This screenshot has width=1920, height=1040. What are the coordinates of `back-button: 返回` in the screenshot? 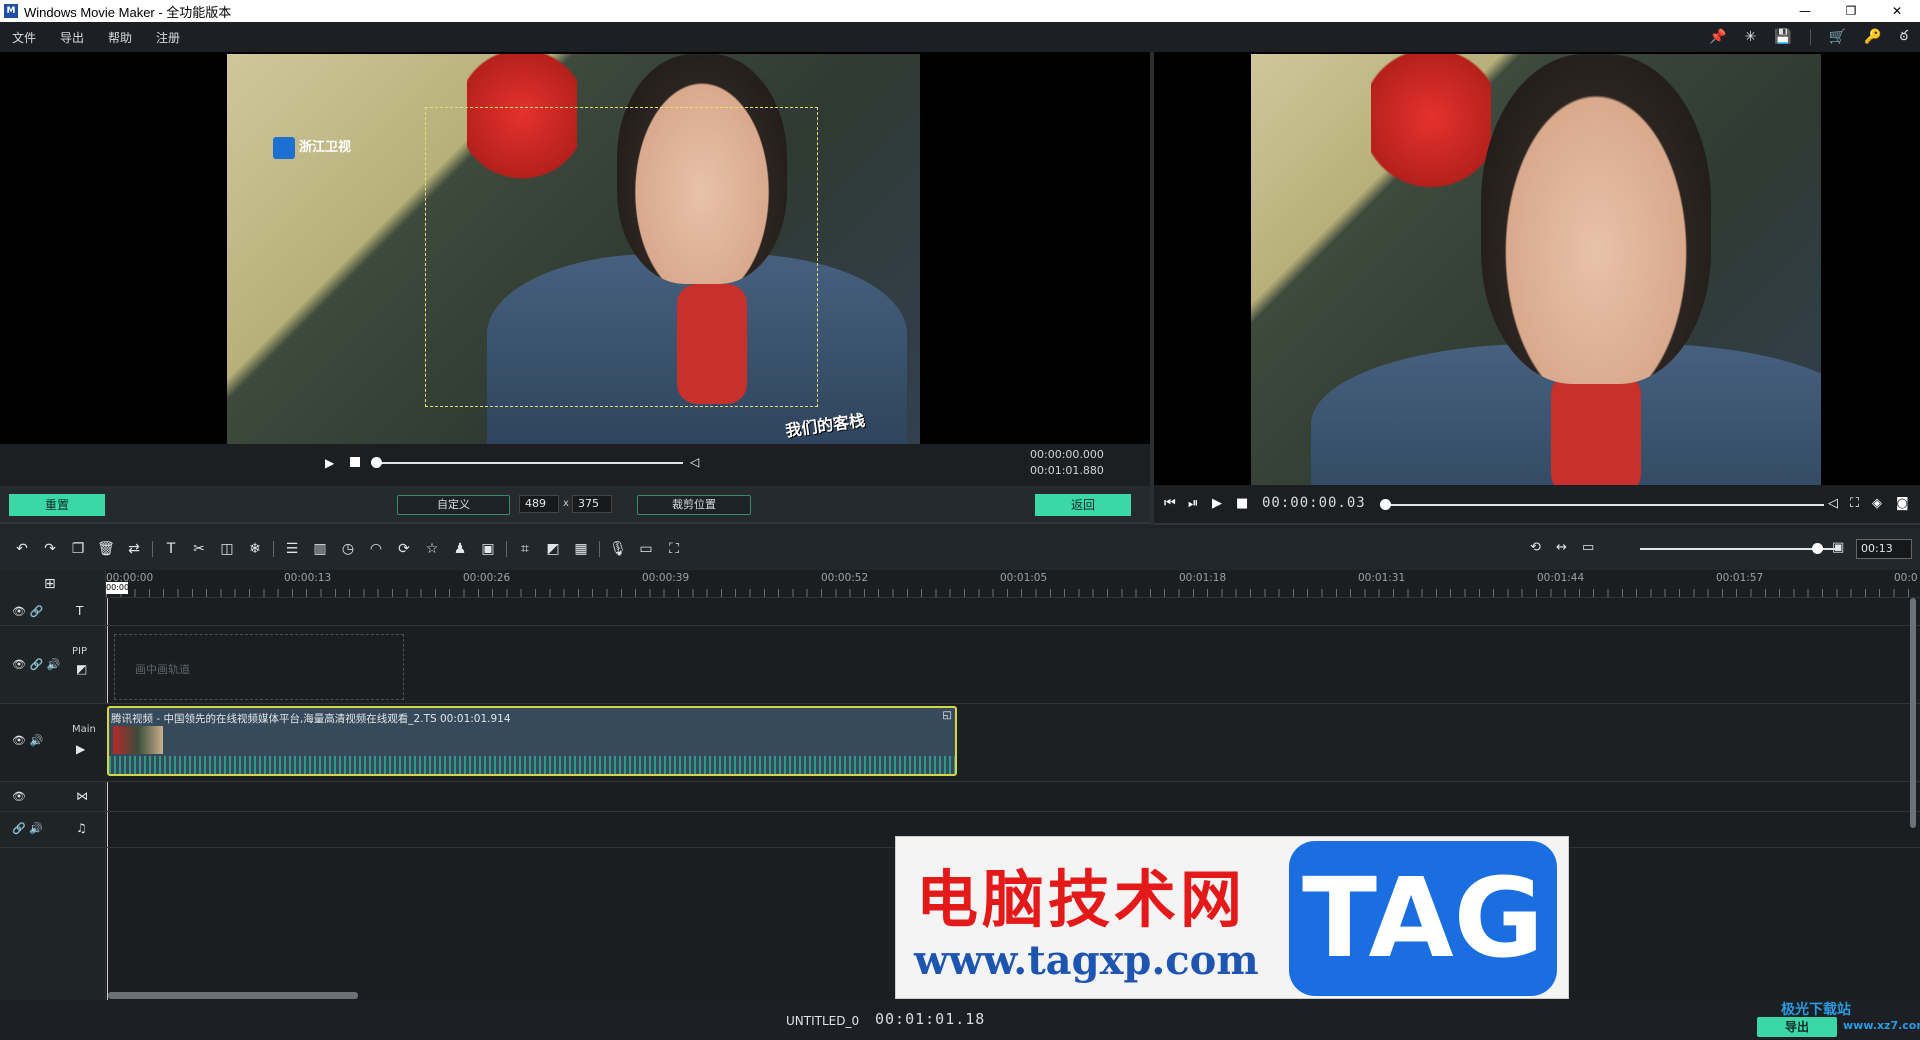 It's located at (1083, 505).